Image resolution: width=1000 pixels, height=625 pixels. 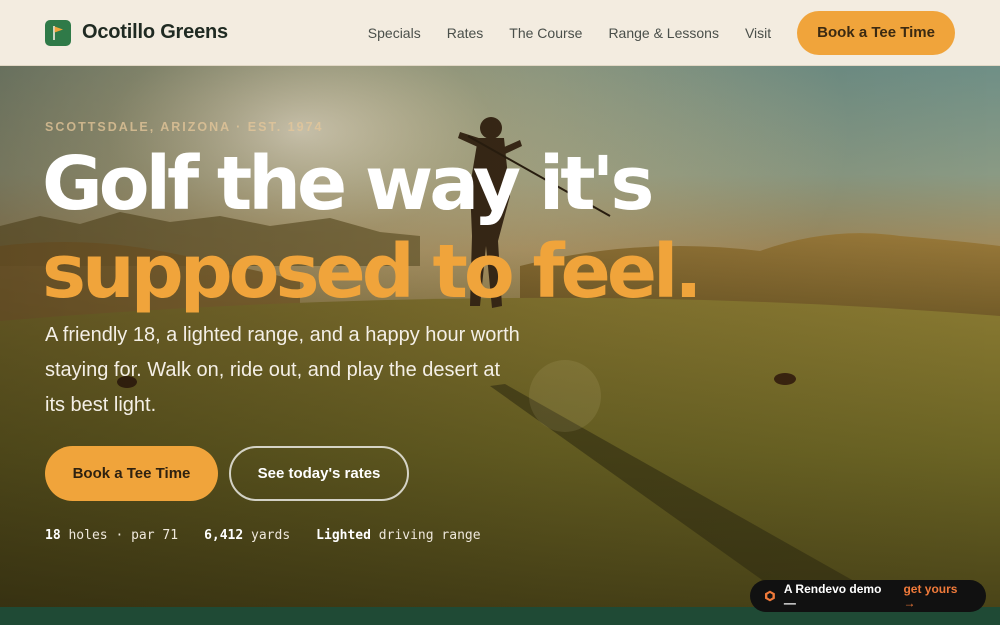 What do you see at coordinates (394, 33) in the screenshot?
I see `nav-link-specials: Specials` at bounding box center [394, 33].